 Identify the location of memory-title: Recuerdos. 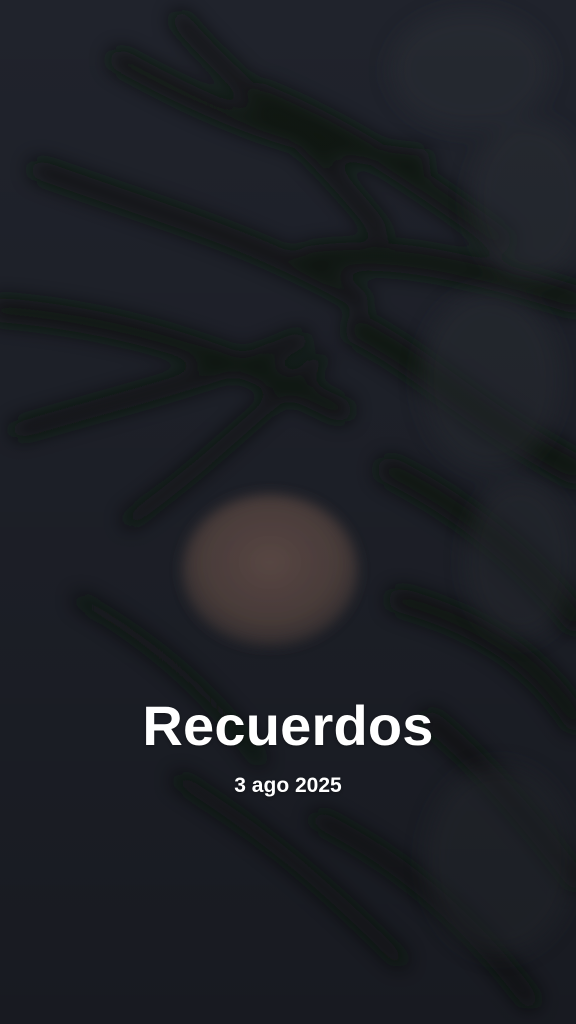
(288, 725).